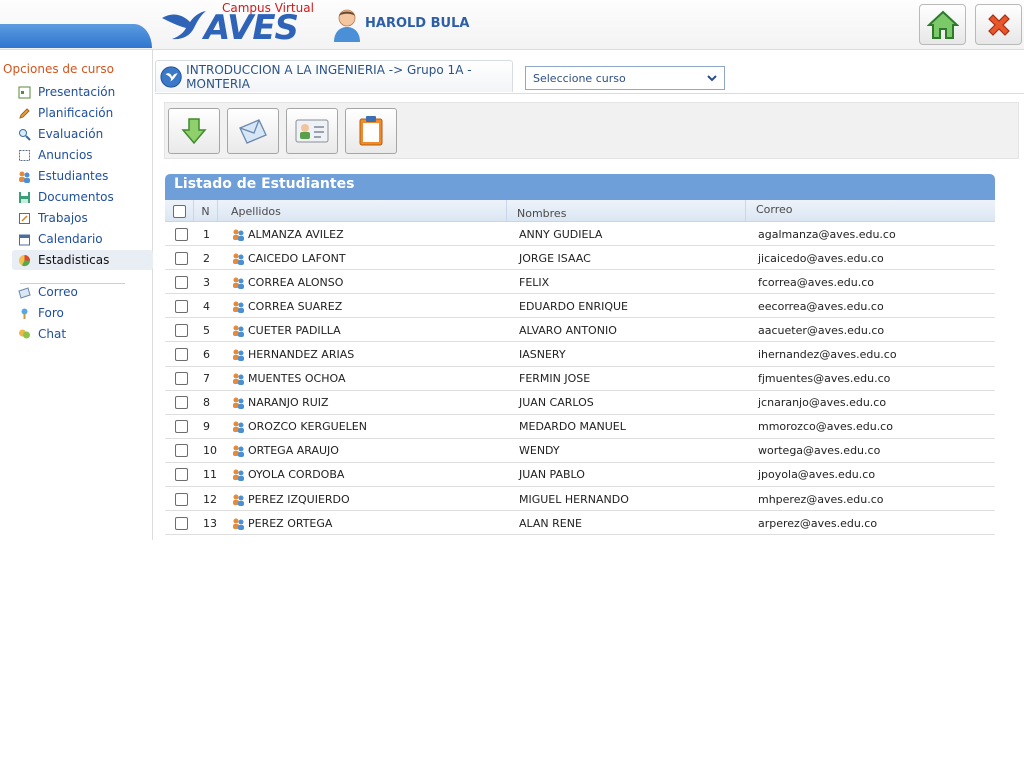 This screenshot has width=1024, height=768. What do you see at coordinates (238, 475) in the screenshot?
I see `student-icon` at bounding box center [238, 475].